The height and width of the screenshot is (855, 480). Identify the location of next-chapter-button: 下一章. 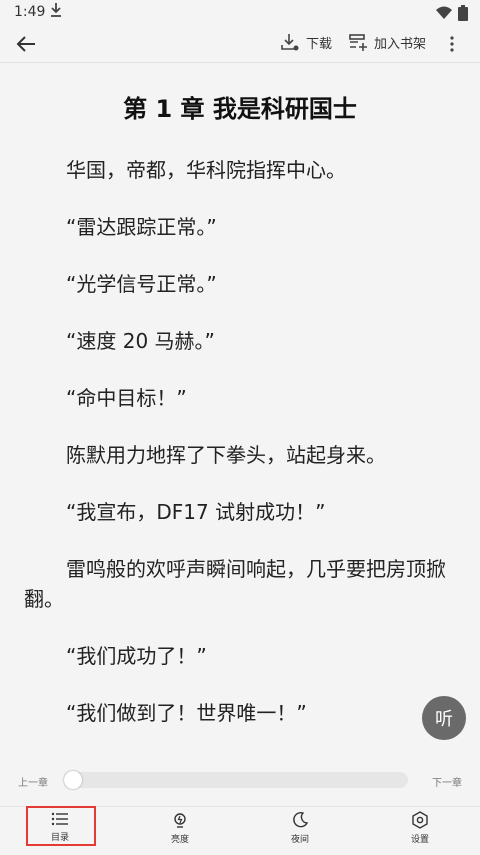
(447, 781).